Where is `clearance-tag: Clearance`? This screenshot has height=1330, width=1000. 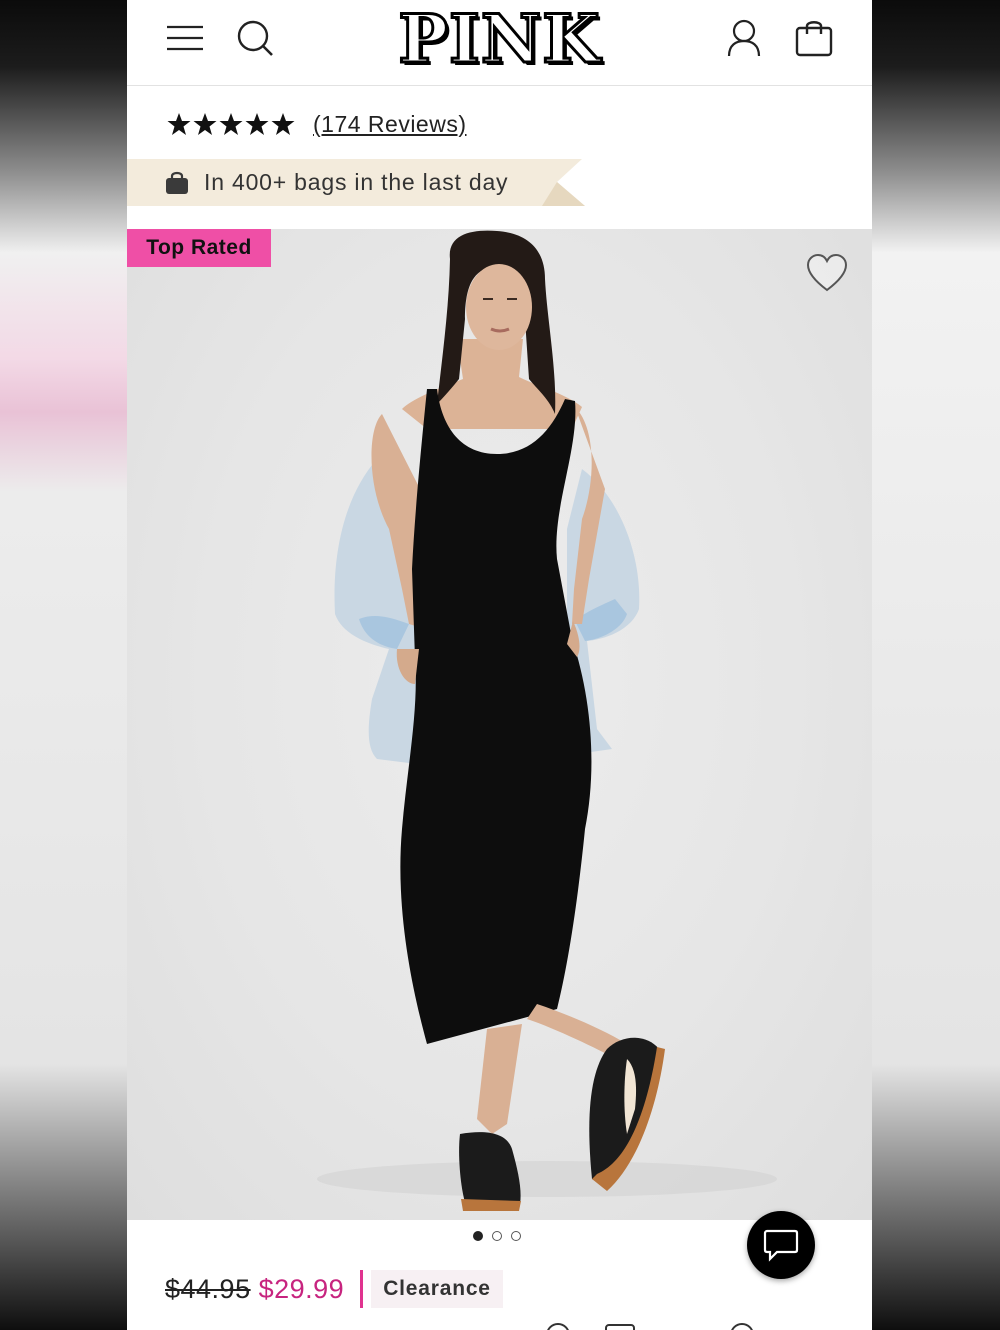 clearance-tag: Clearance is located at coordinates (437, 1289).